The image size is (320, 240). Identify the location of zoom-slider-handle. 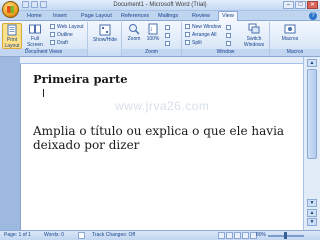
(285, 235).